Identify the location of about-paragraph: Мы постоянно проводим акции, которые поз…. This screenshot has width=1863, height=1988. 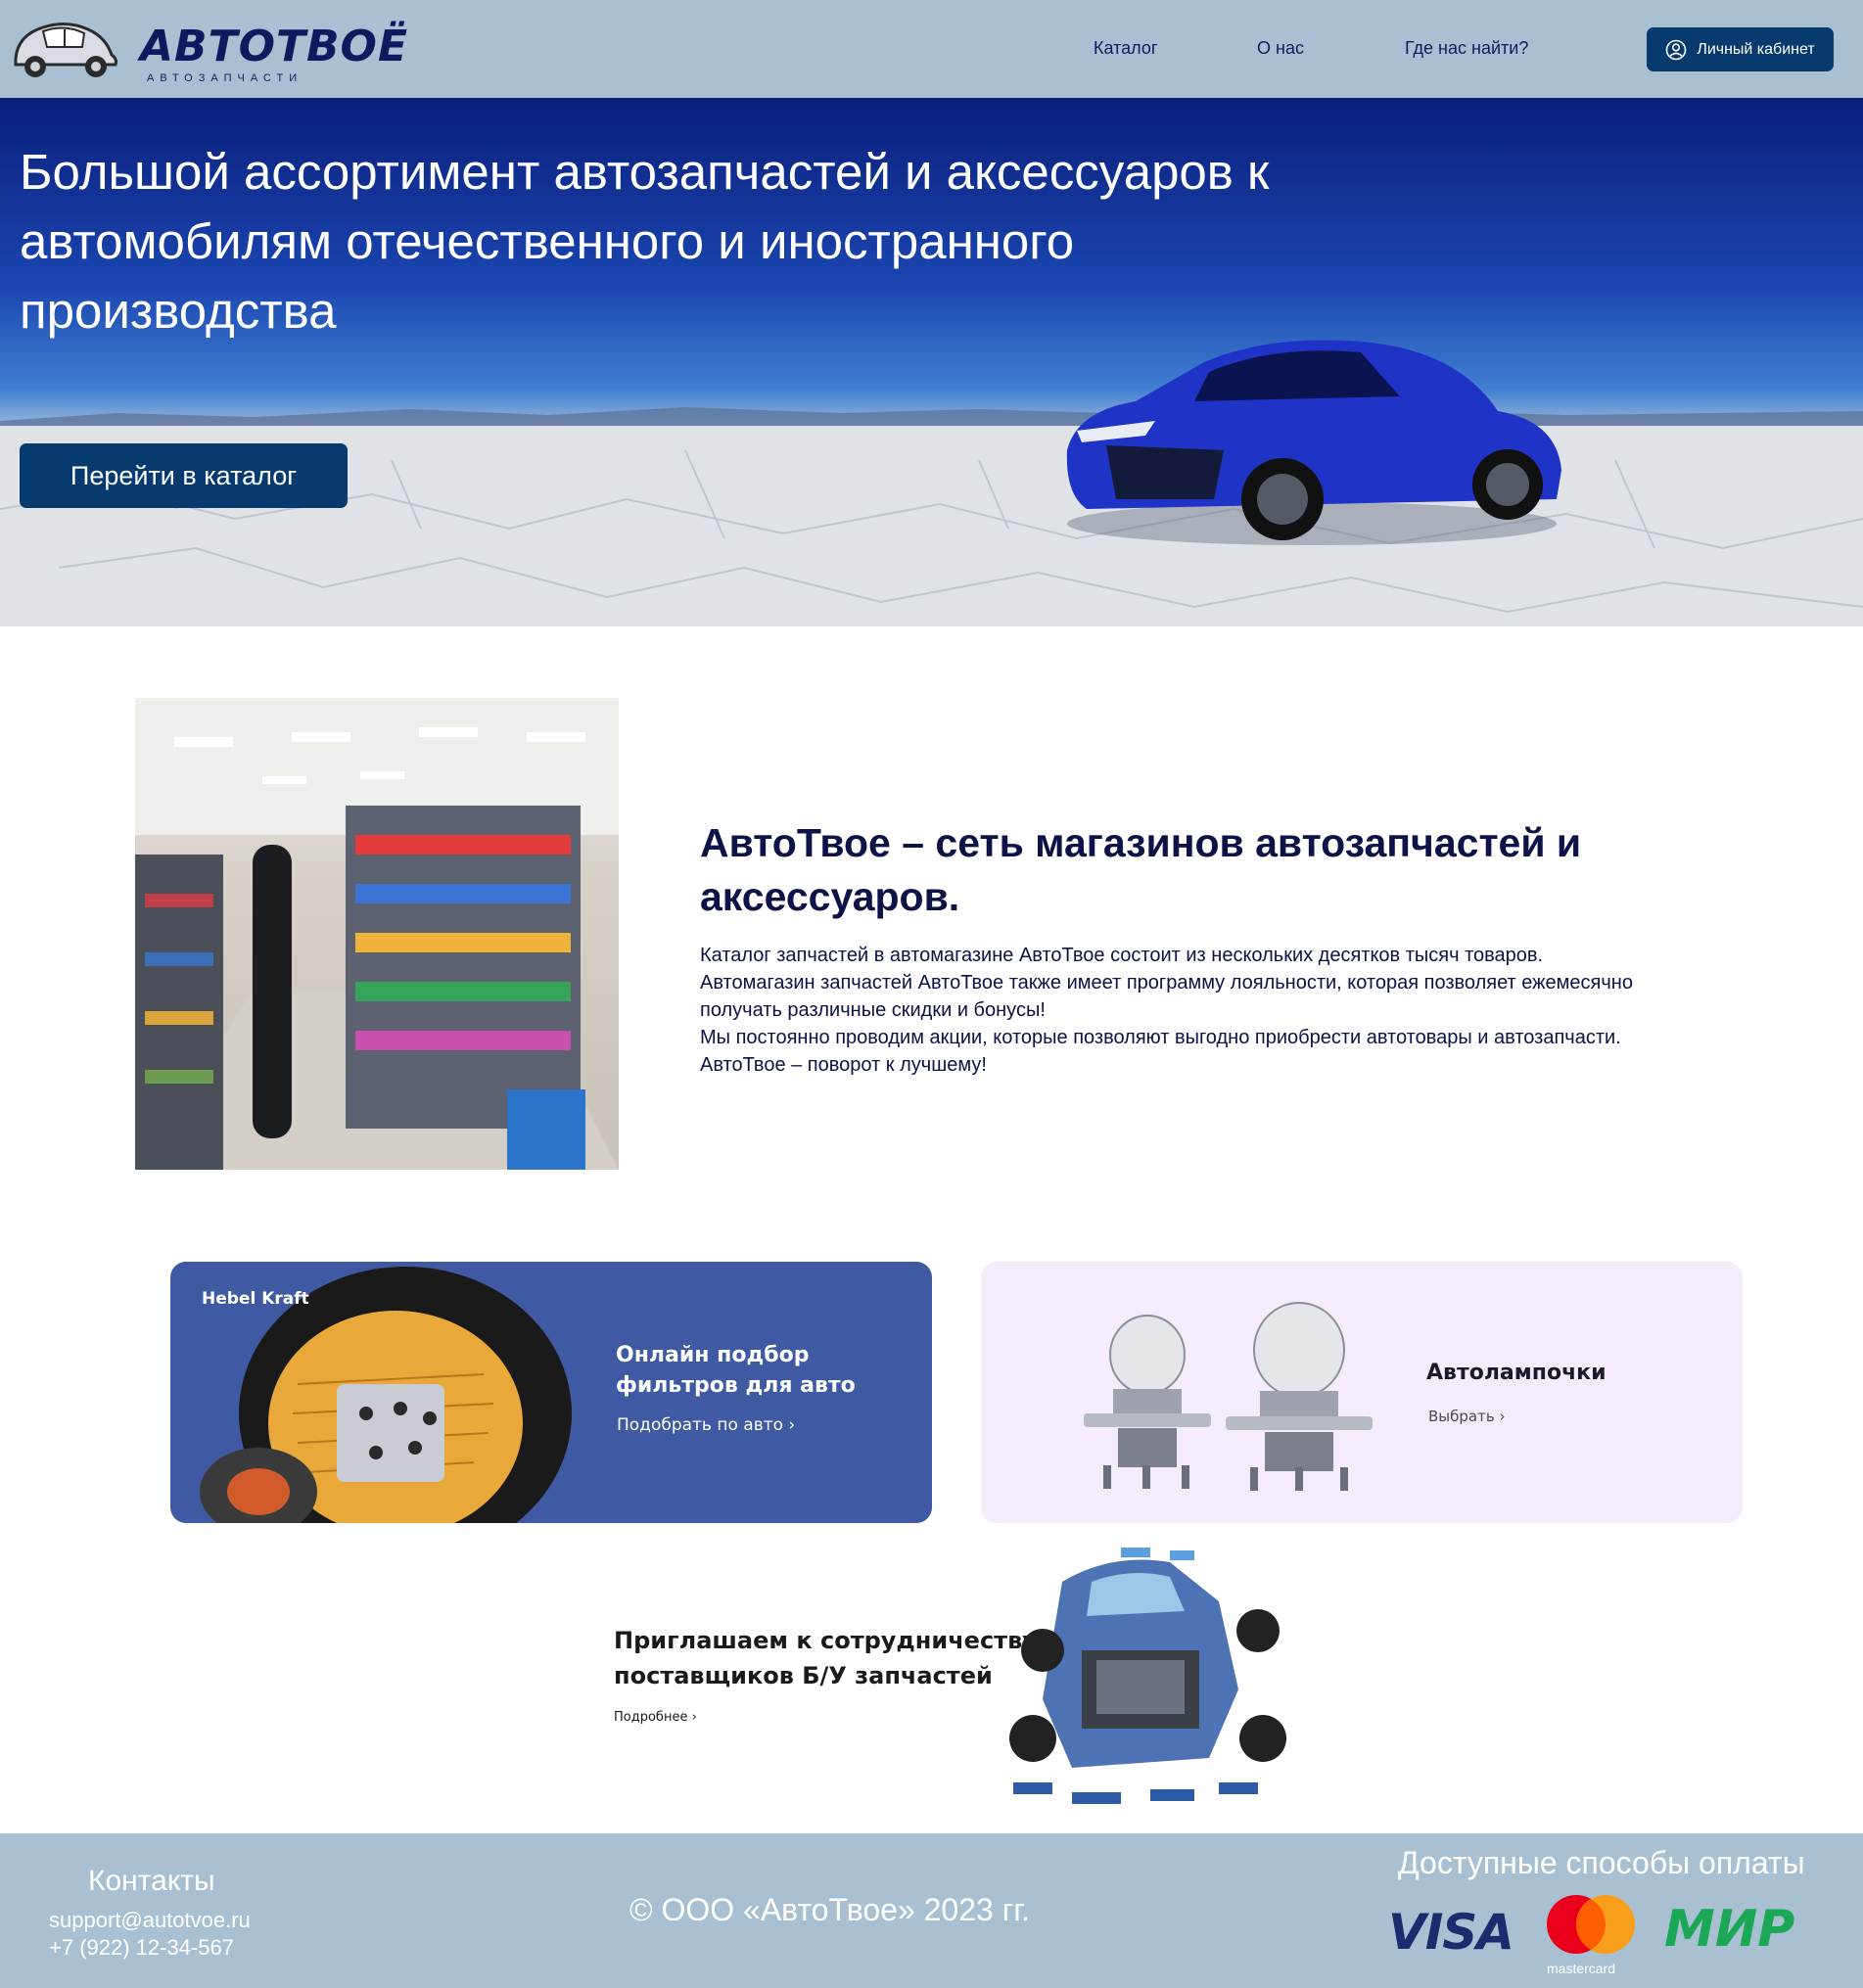
(1160, 1037).